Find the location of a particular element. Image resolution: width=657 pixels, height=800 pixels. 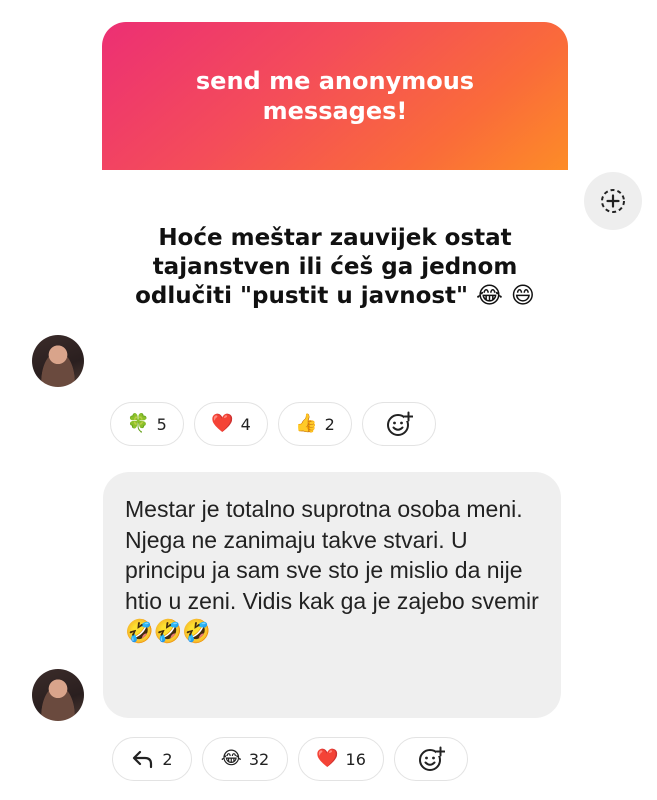

reaction-pill-heart: ❤️ 4 is located at coordinates (231, 424).